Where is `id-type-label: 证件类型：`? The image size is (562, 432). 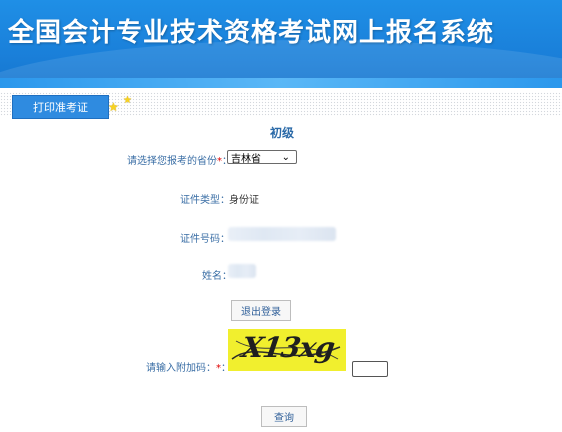 id-type-label: 证件类型： is located at coordinates (205, 200).